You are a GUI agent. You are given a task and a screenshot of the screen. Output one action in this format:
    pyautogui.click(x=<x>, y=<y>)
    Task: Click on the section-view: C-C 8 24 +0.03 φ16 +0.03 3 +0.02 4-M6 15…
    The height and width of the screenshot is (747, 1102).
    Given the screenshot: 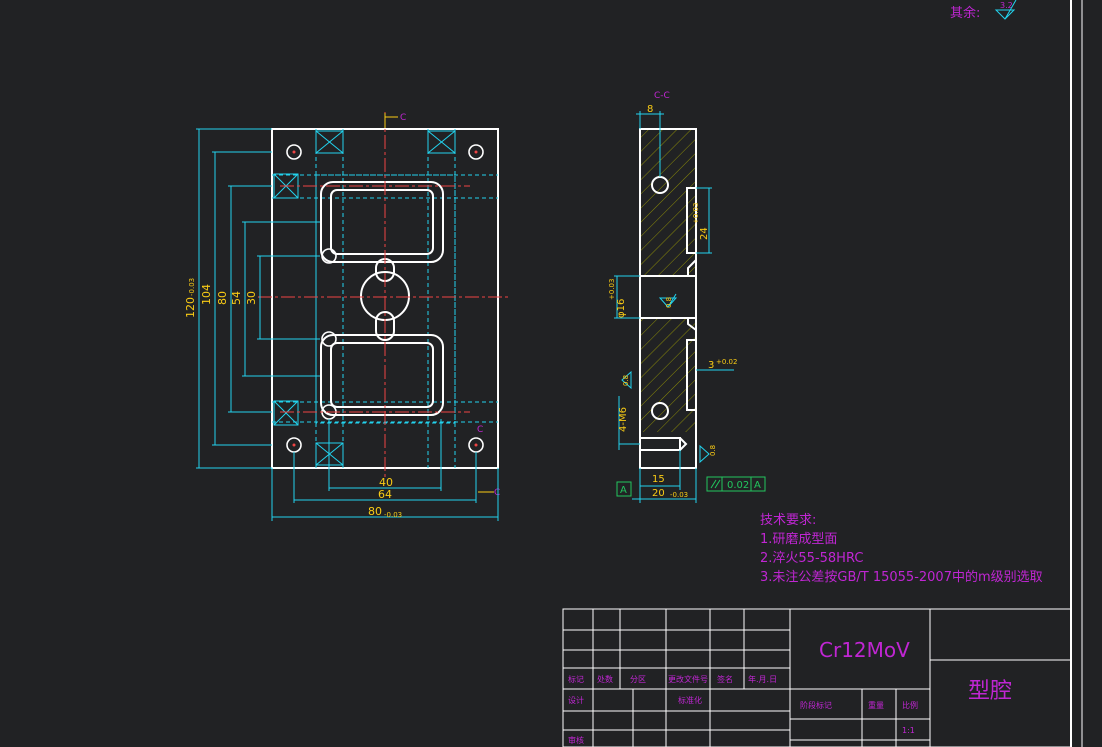 What is the action you would take?
    pyautogui.click(x=687, y=297)
    